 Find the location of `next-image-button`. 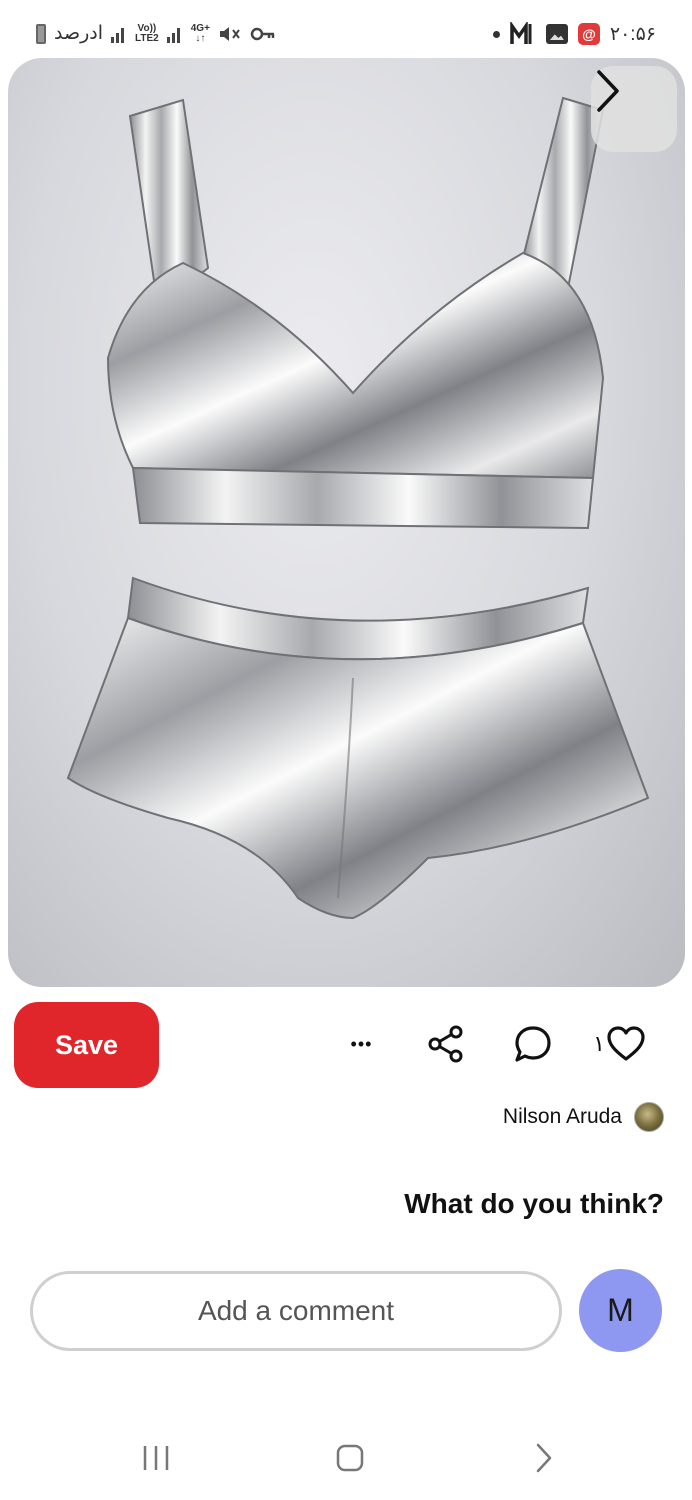

next-image-button is located at coordinates (634, 109).